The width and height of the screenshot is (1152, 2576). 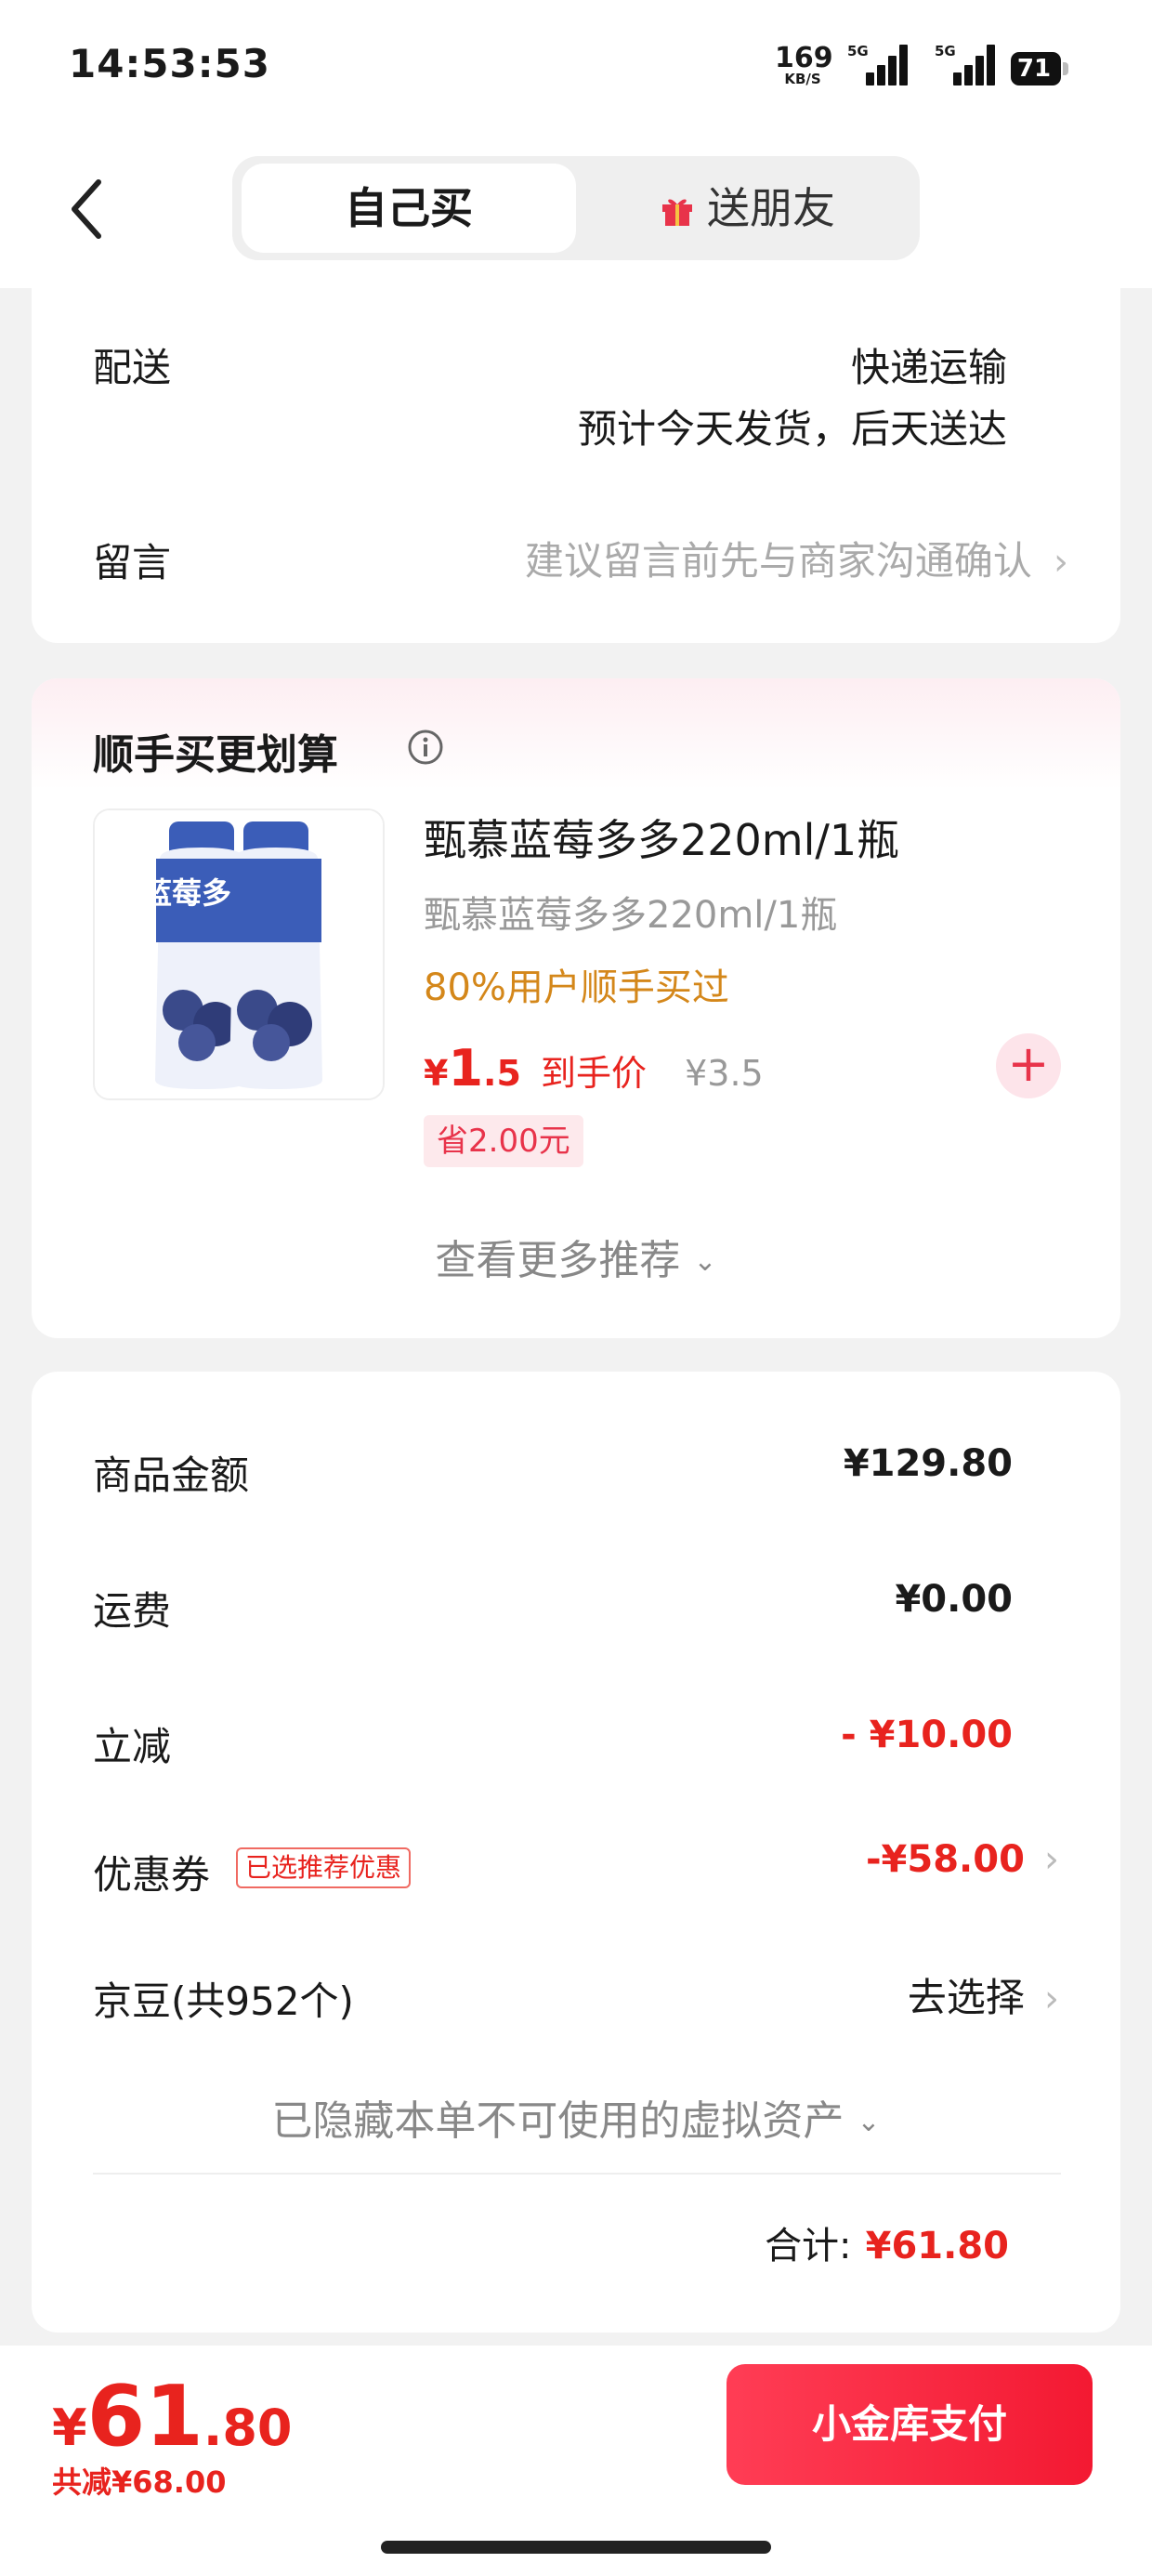 What do you see at coordinates (966, 1997) in the screenshot?
I see `jd-bean-value: 去选择` at bounding box center [966, 1997].